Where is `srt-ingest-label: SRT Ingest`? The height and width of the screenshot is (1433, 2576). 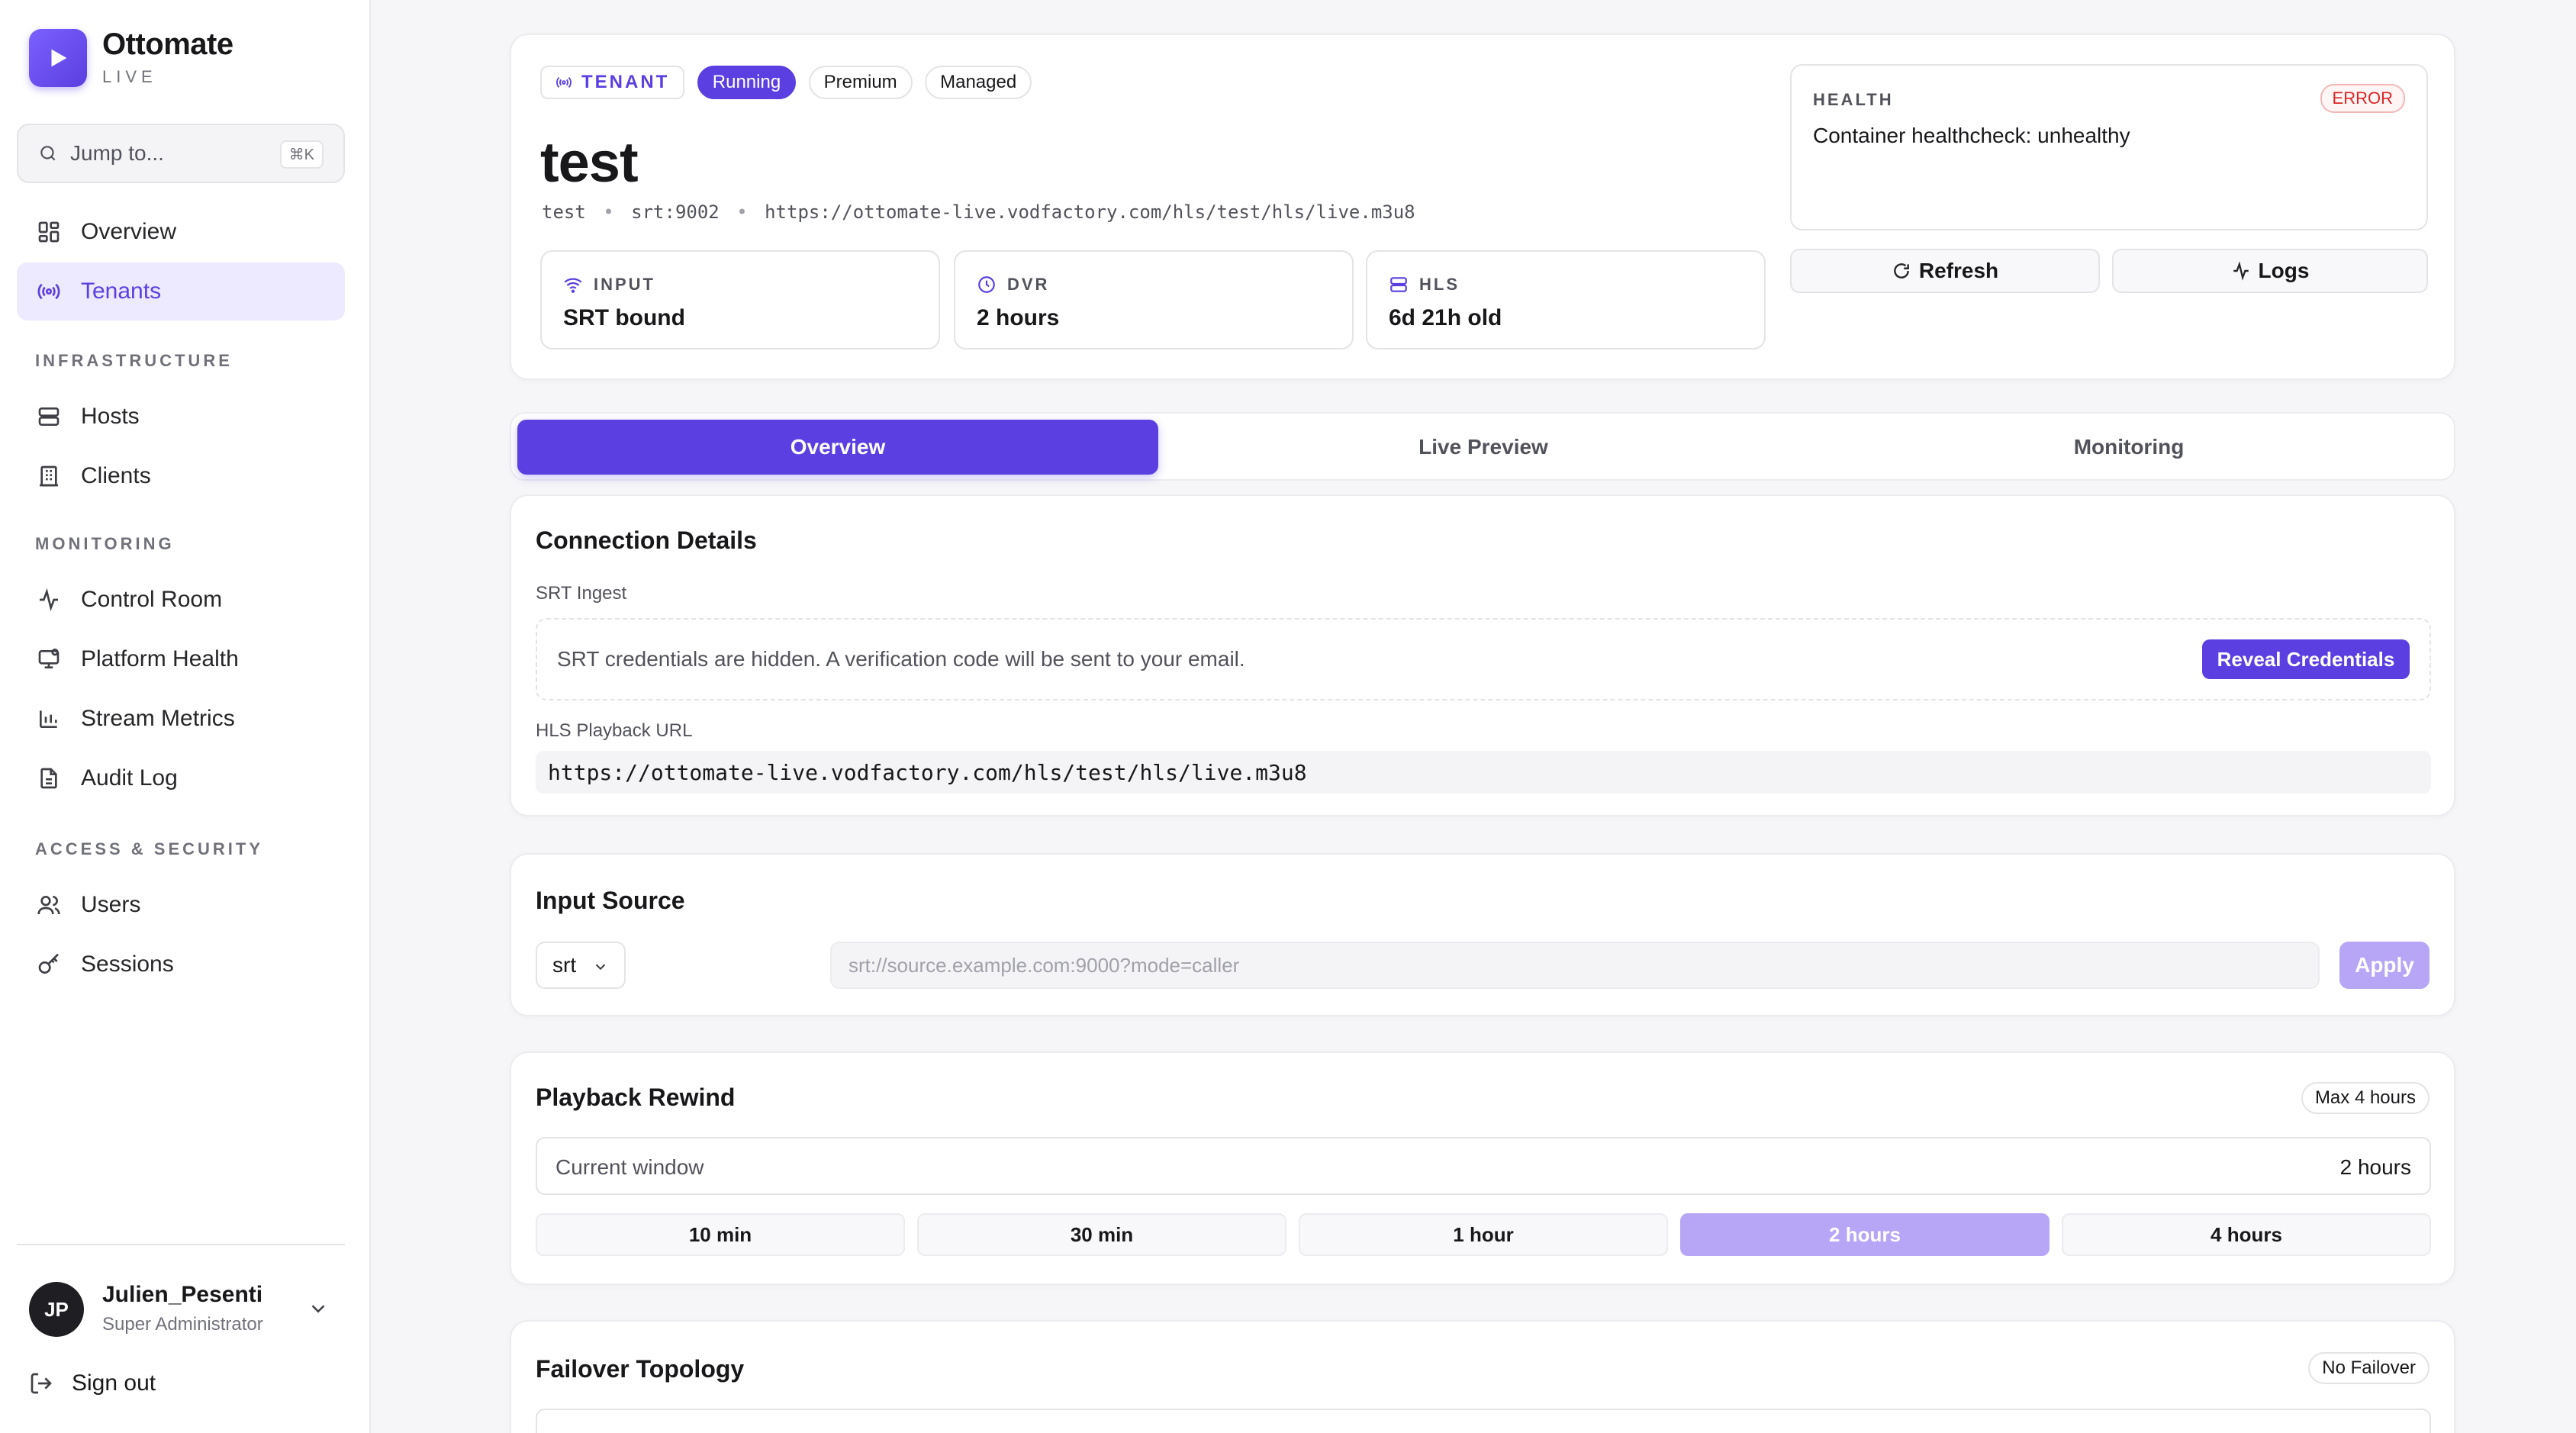 srt-ingest-label: SRT Ingest is located at coordinates (581, 593).